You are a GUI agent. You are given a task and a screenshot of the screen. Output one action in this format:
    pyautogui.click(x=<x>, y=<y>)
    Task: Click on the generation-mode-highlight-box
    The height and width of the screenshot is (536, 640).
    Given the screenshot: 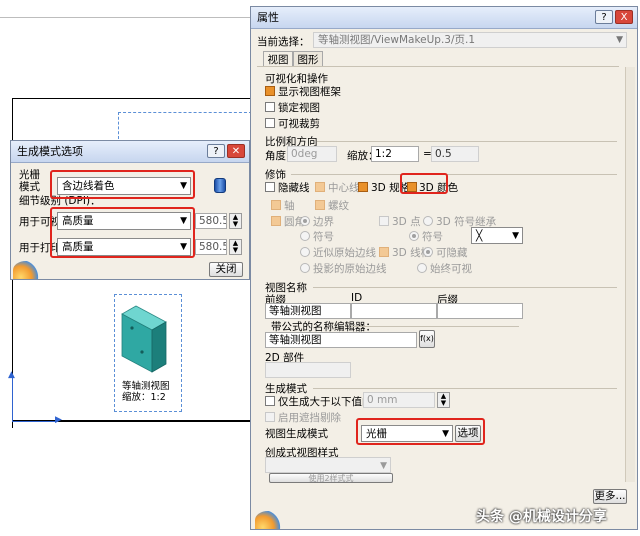 What is the action you would take?
    pyautogui.click(x=420, y=431)
    